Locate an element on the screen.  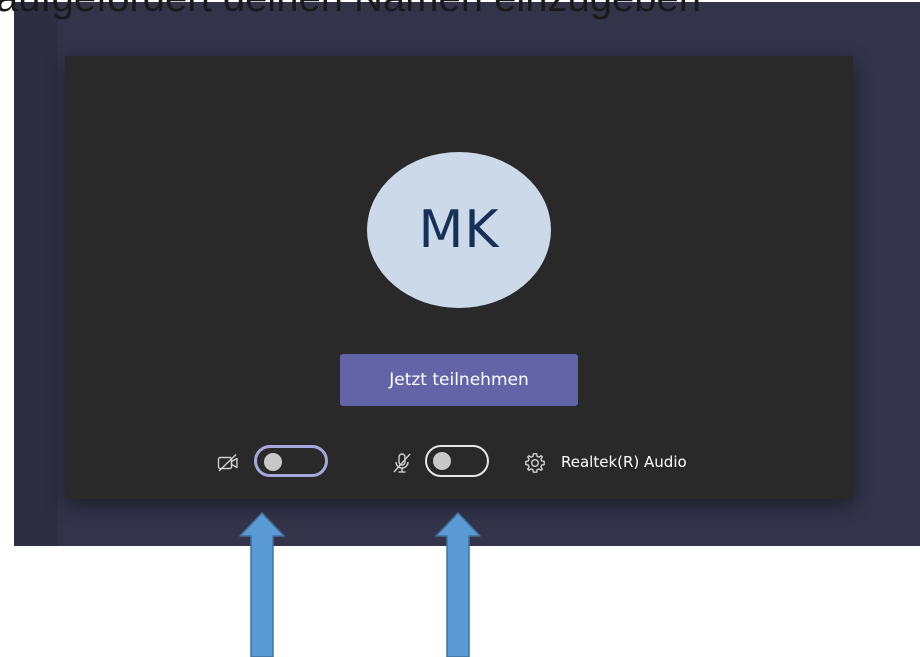
device-controls: Realtek(R) Audio is located at coordinates (459, 463).